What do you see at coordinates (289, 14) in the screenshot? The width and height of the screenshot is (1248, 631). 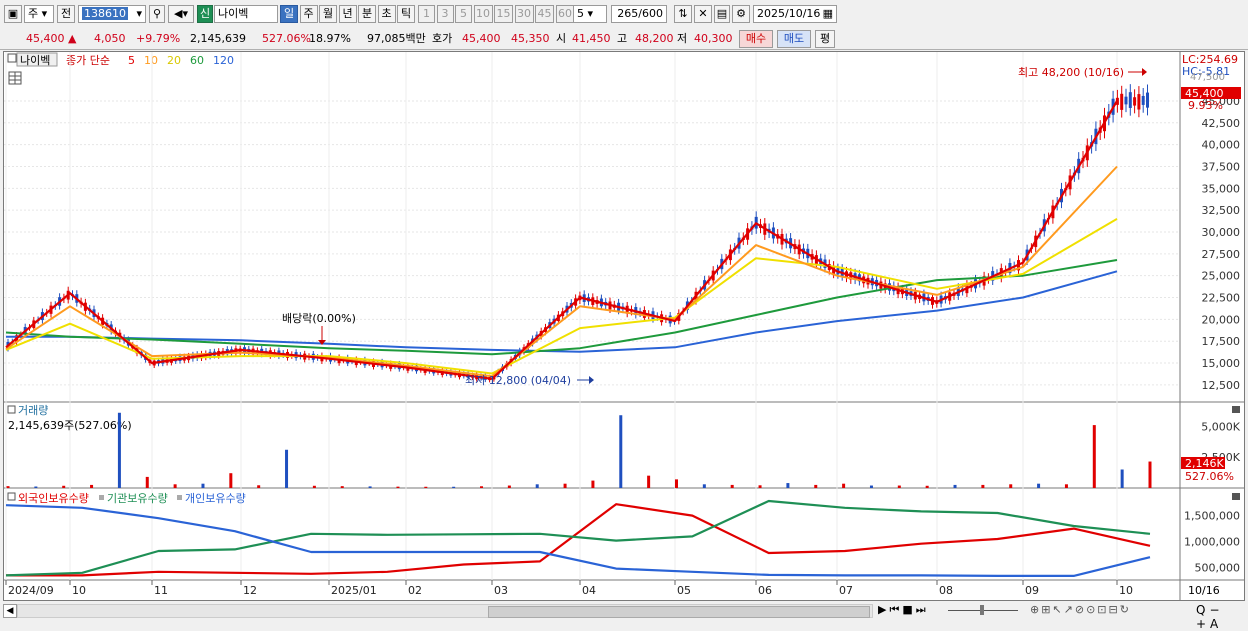 I see `period-tab-1: 일` at bounding box center [289, 14].